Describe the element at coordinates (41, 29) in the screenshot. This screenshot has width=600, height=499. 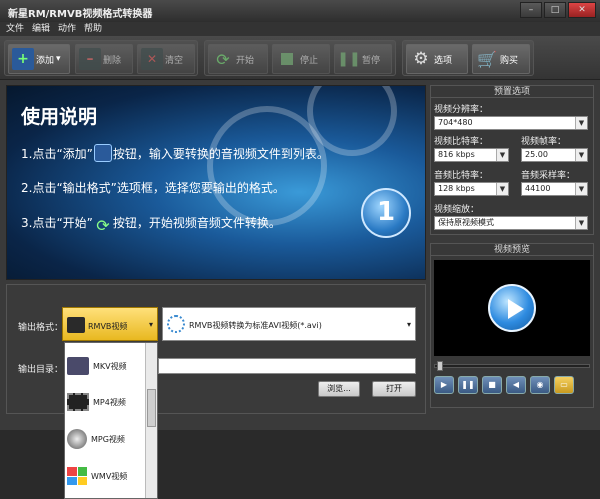
I see `menu-edit: 编辑` at that location.